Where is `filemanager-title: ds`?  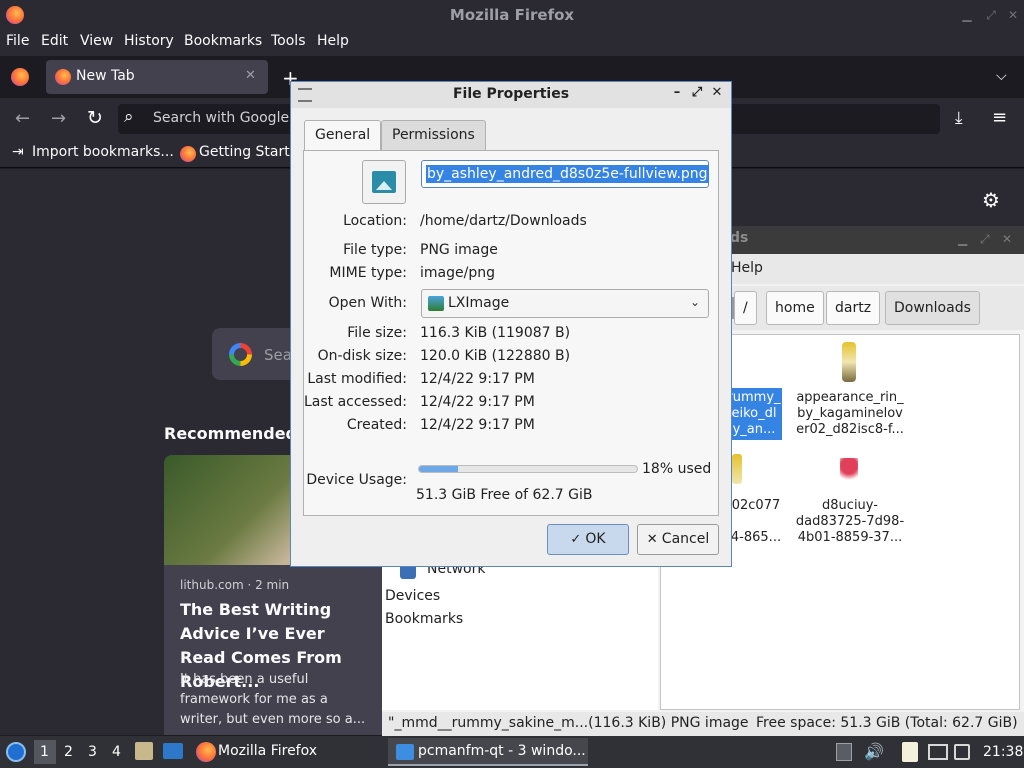 filemanager-title: ds is located at coordinates (739, 238).